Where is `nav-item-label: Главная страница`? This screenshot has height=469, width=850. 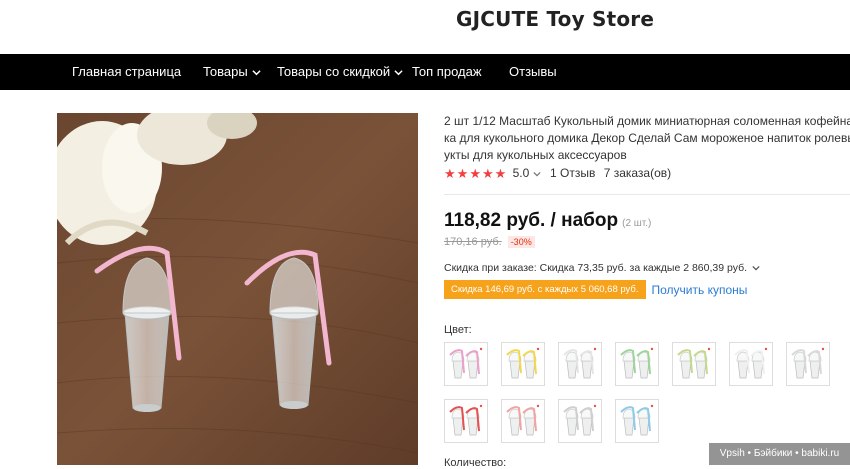 nav-item-label: Главная страница is located at coordinates (127, 71).